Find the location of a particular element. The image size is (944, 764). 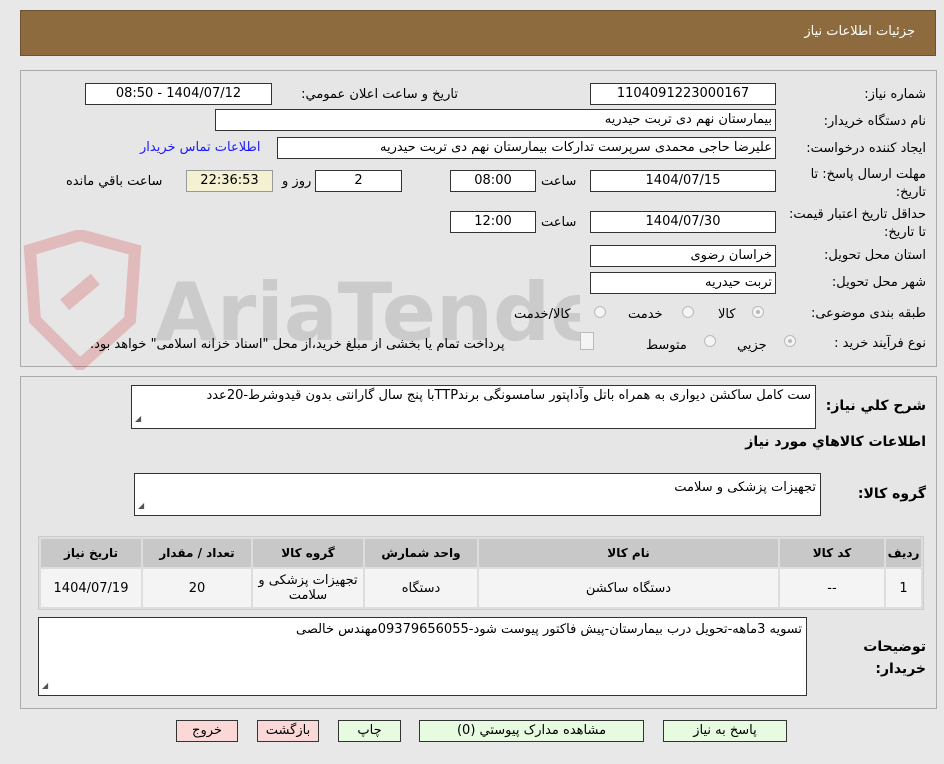

view-attachments-button: مشاهده مدارک پیوستي (0) is located at coordinates (531, 731).